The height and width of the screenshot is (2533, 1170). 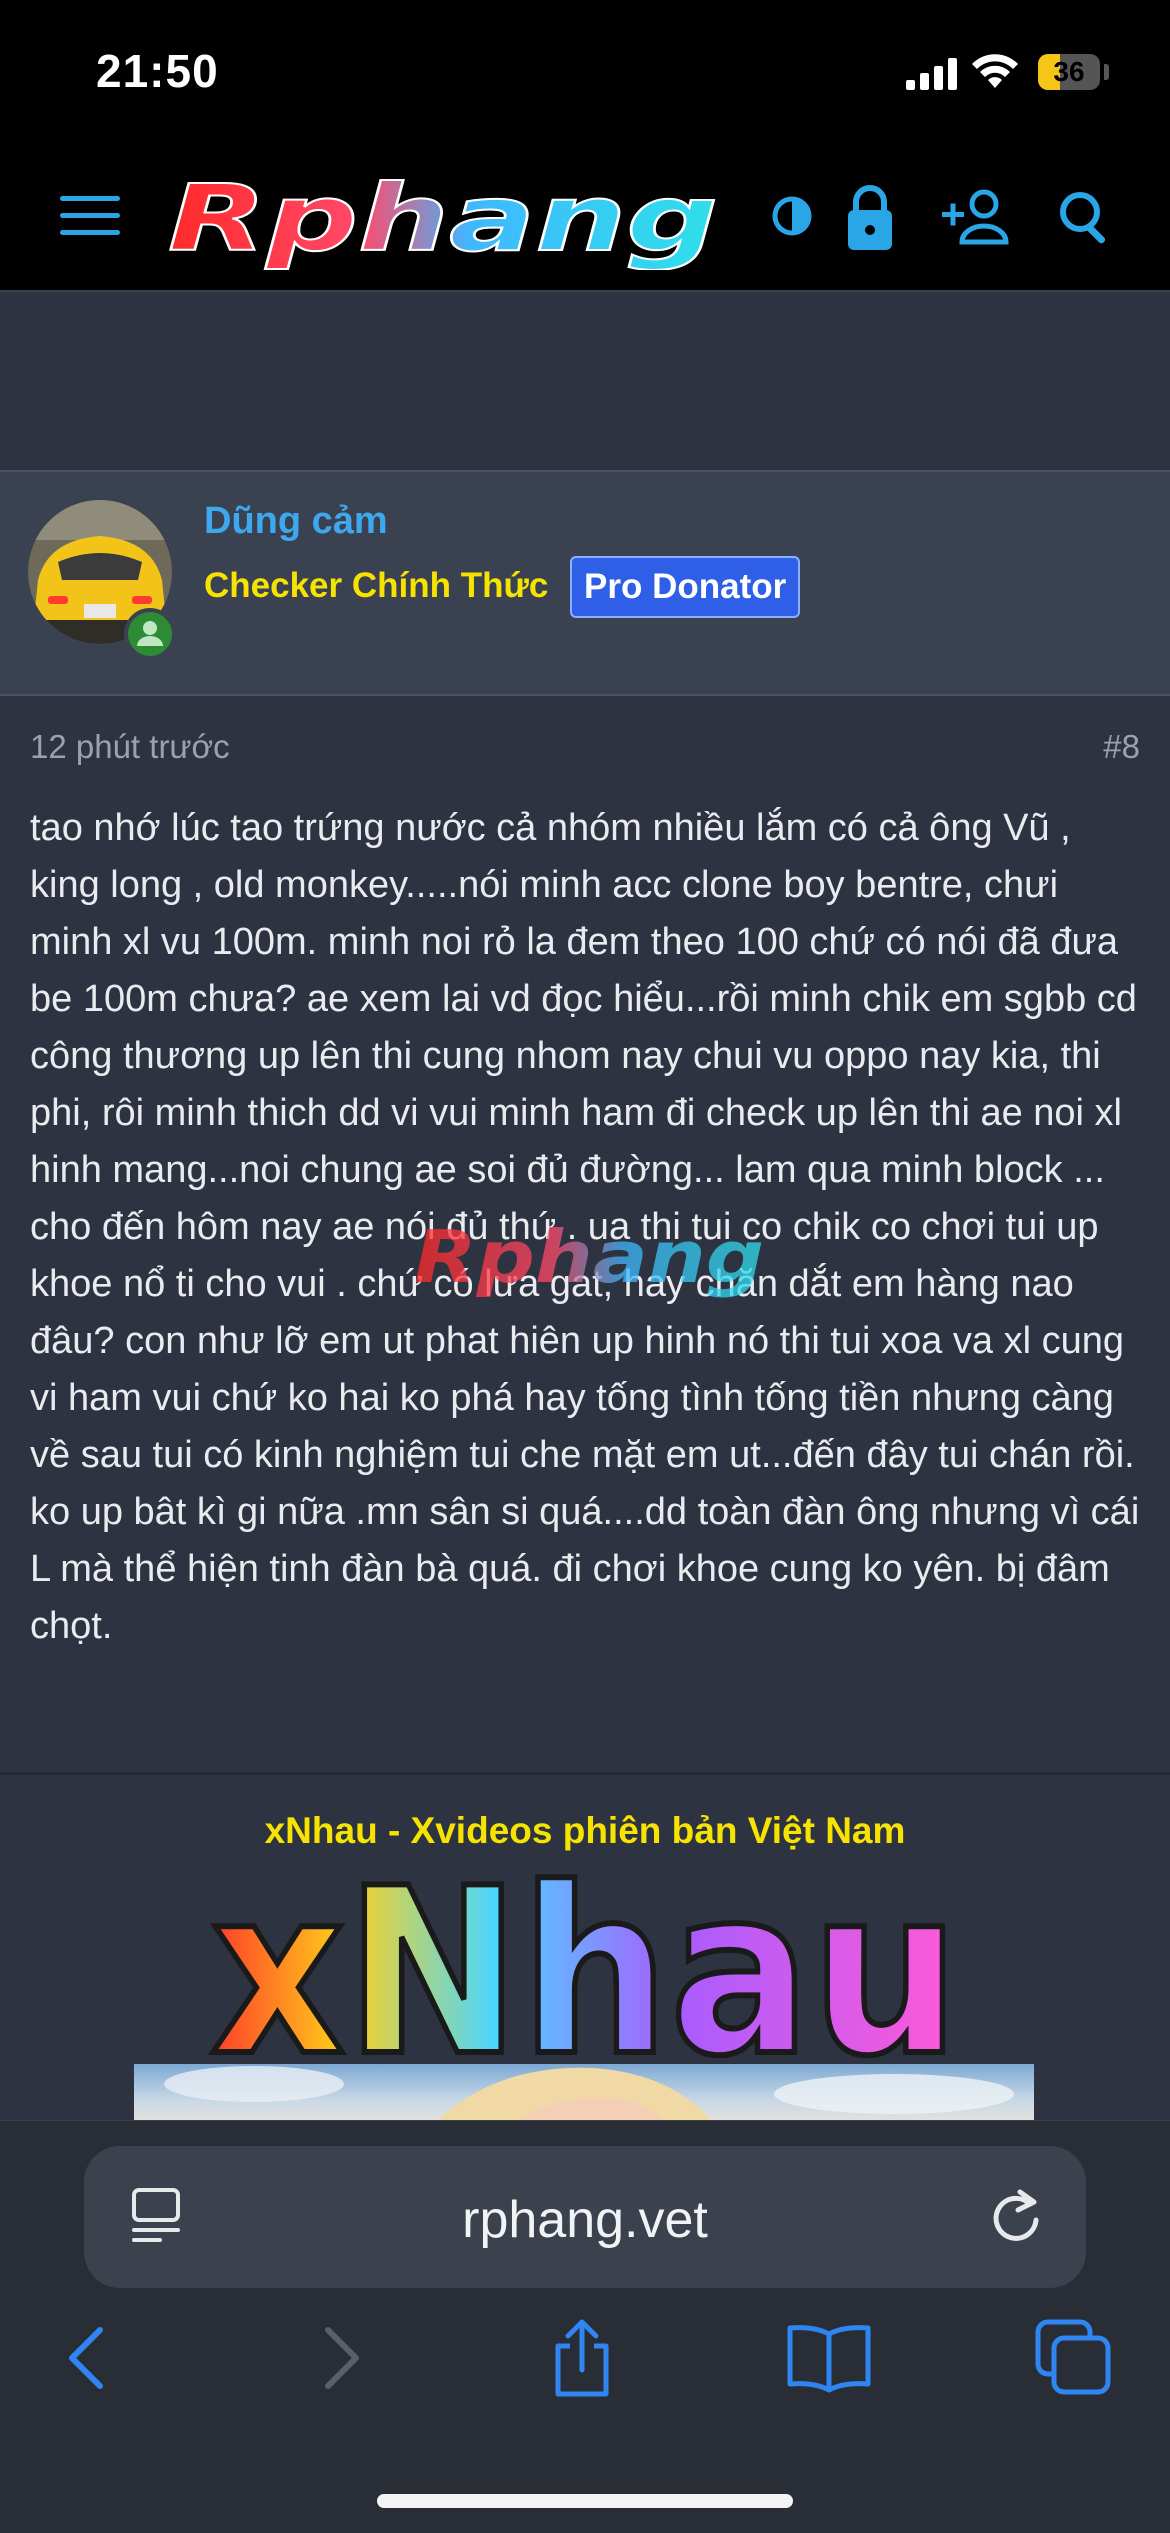 I want to click on online-status-indicator, so click(x=150, y=634).